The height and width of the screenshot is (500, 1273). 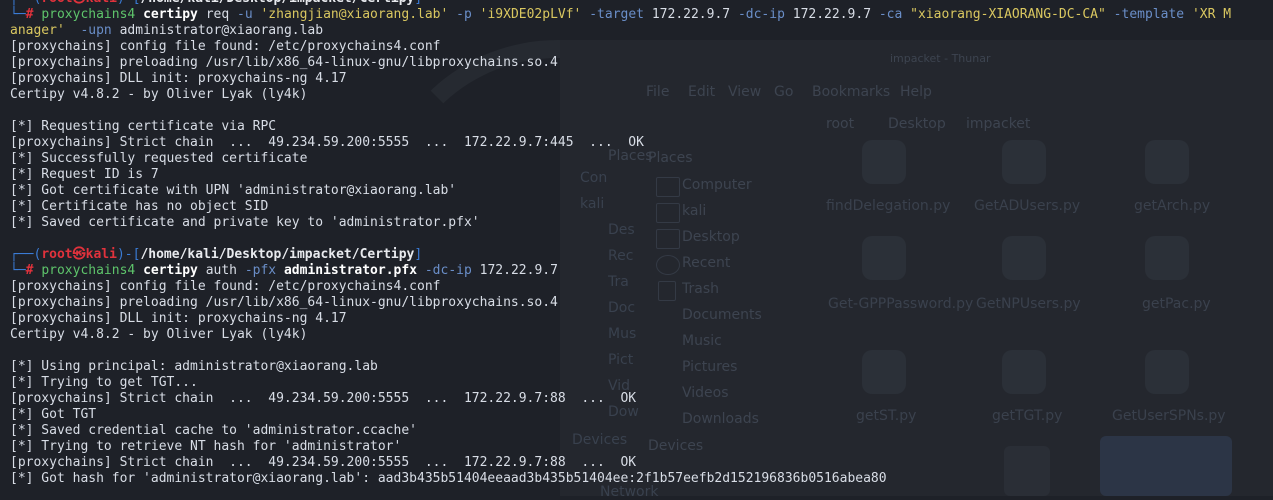 What do you see at coordinates (143, 126) in the screenshot?
I see `output-line: [*] Requesting certificate via RPC` at bounding box center [143, 126].